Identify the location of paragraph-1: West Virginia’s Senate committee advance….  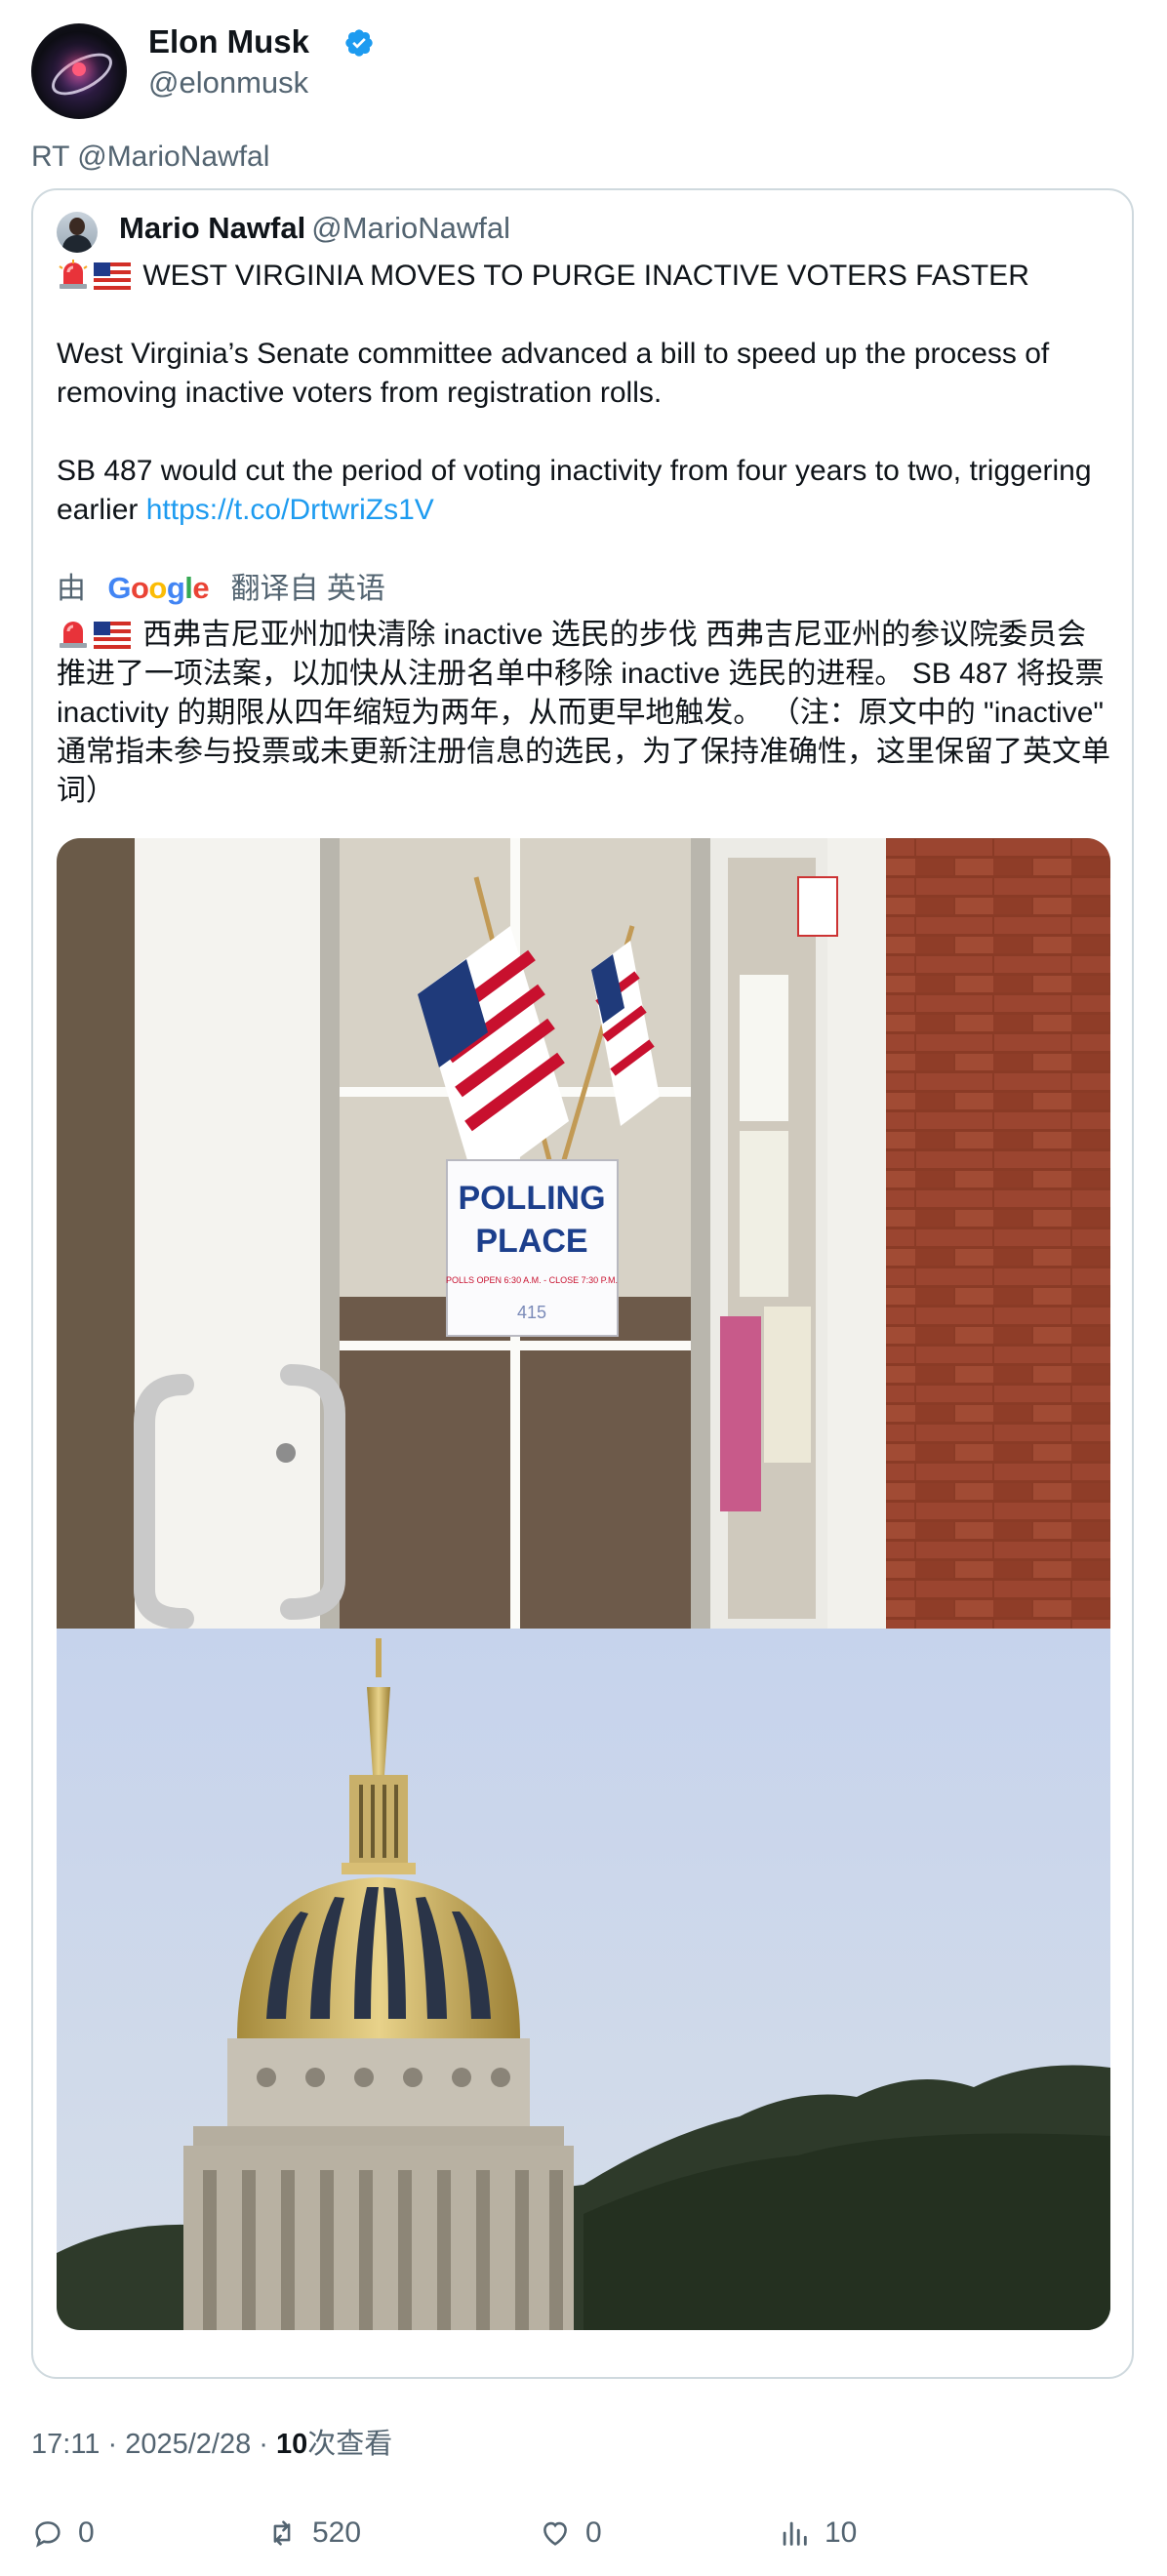
(553, 373).